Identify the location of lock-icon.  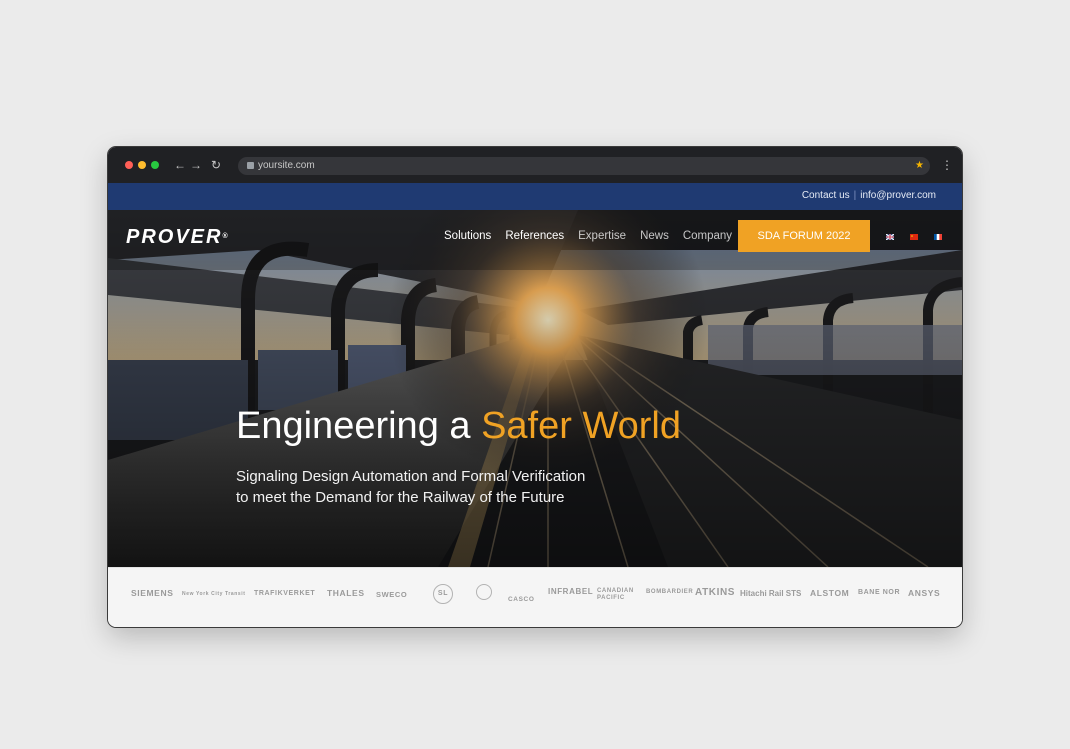
(250, 165).